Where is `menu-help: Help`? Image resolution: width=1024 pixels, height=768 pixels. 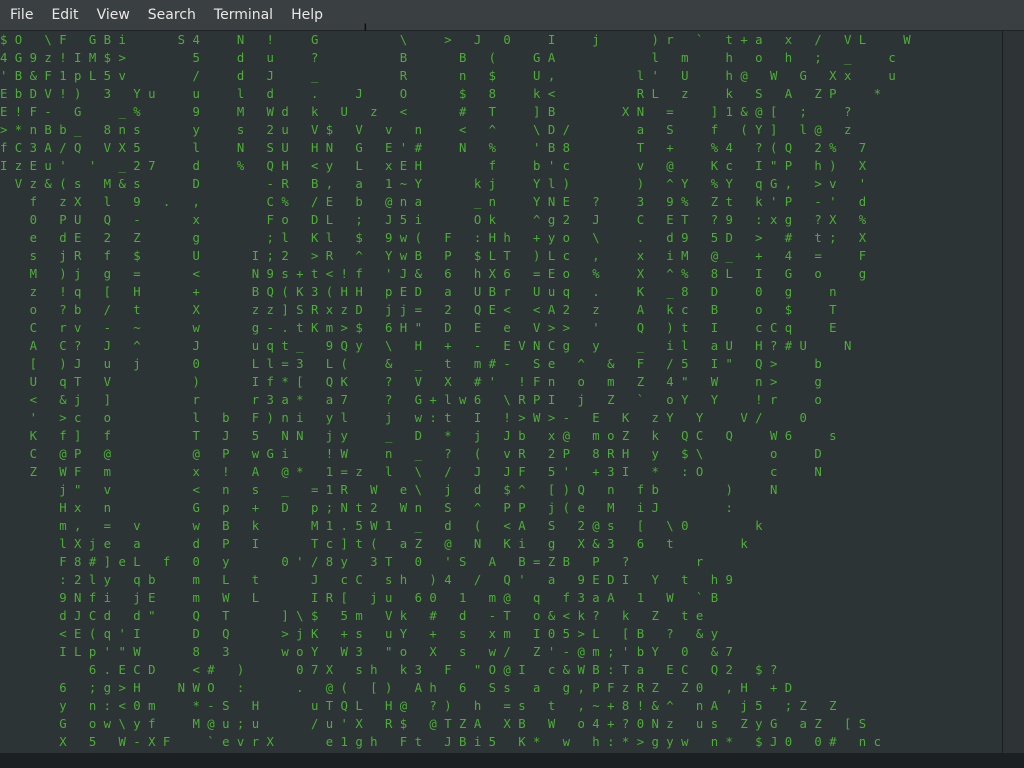
menu-help: Help is located at coordinates (307, 15).